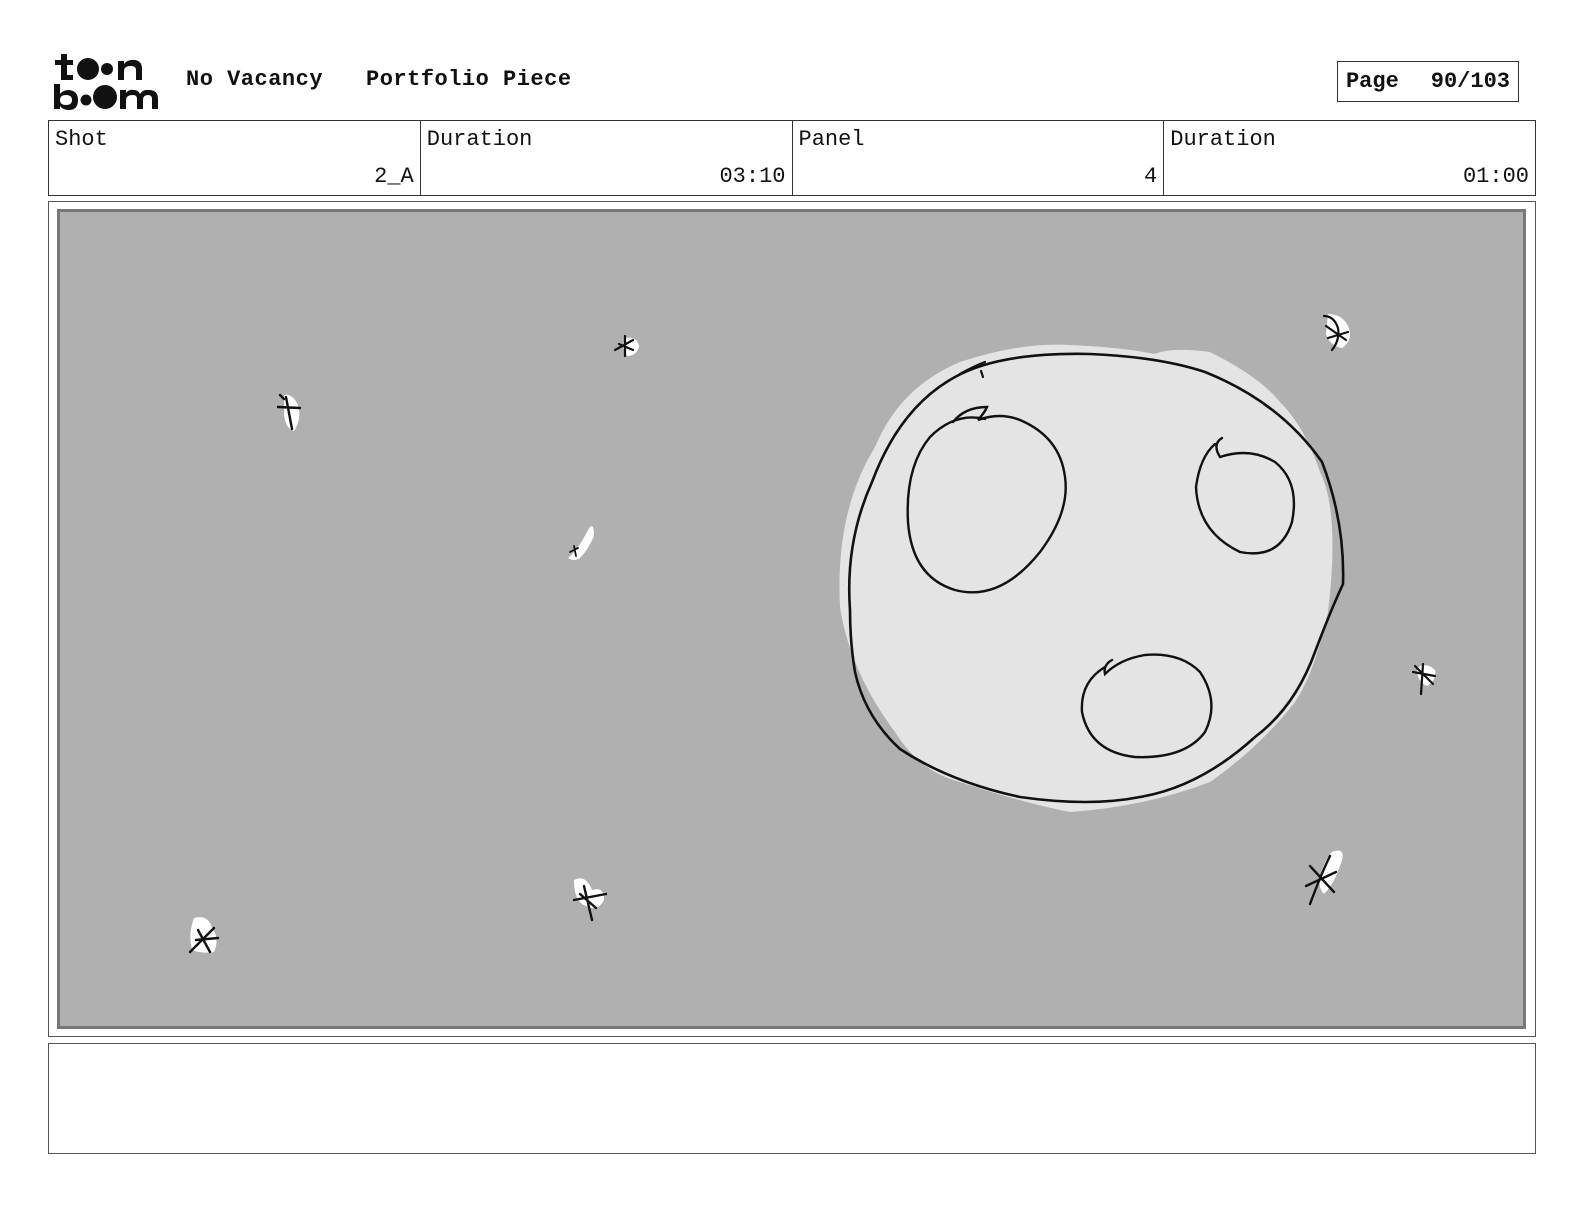  I want to click on toon-boom-logo, so click(108, 81).